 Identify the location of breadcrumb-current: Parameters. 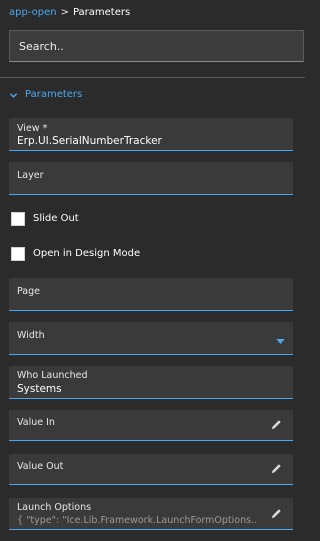
(101, 12).